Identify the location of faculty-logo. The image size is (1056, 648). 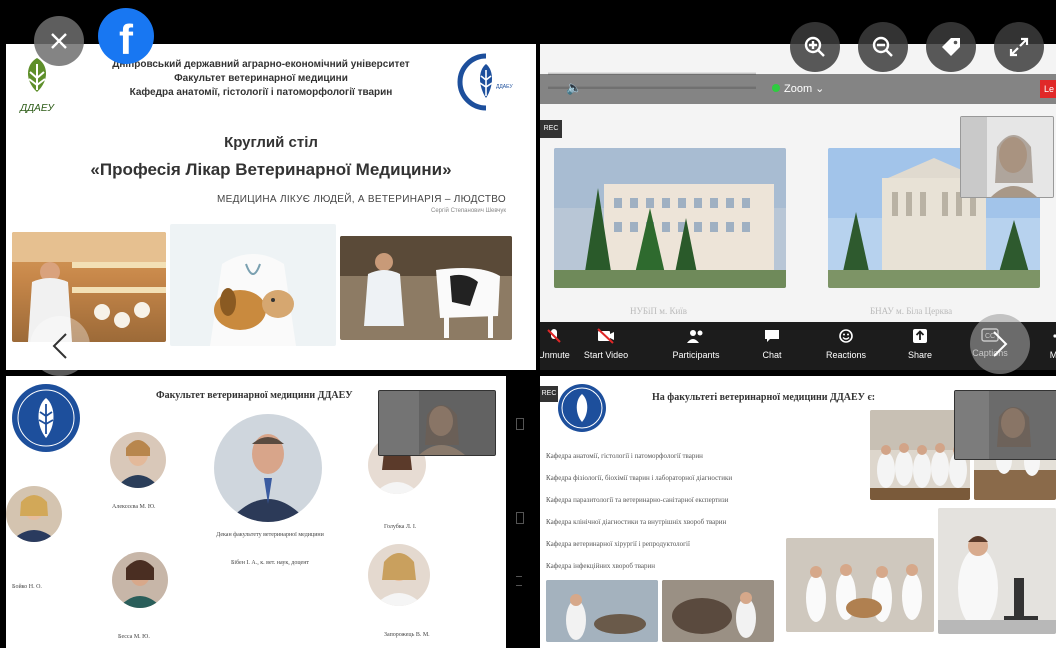
(46, 418).